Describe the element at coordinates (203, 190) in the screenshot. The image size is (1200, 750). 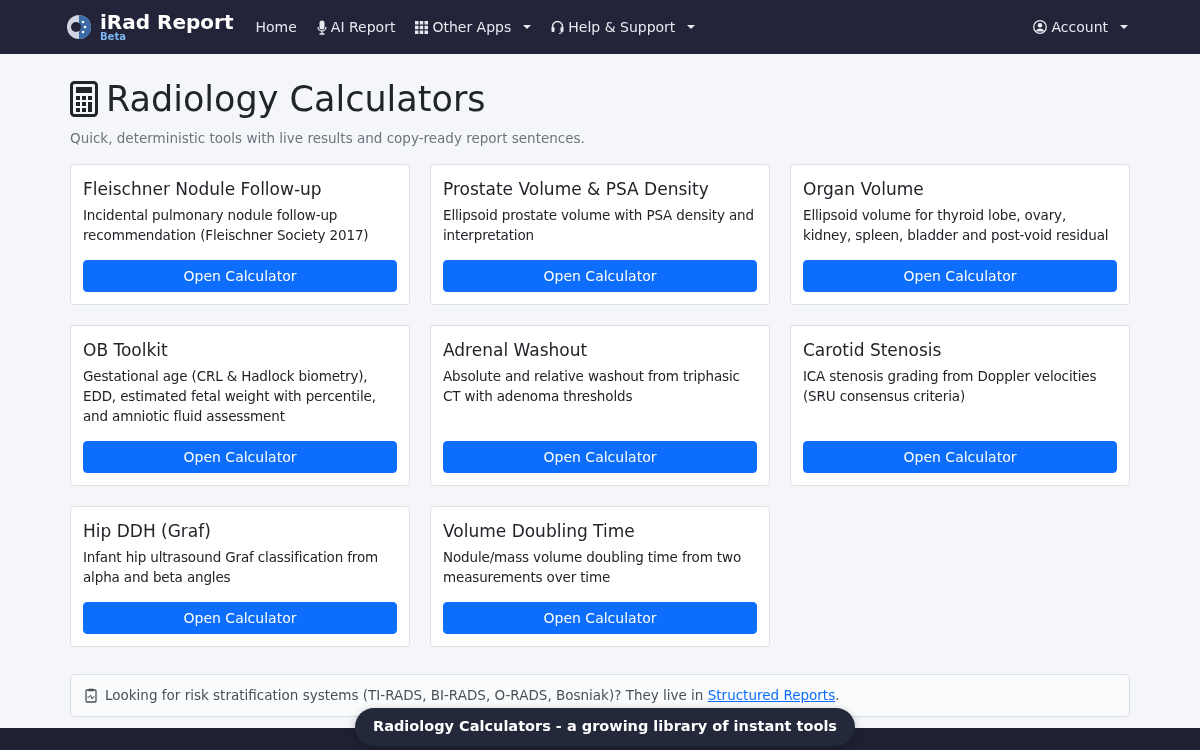
I see `card-title: Fleischner Nodule Follow-up` at that location.